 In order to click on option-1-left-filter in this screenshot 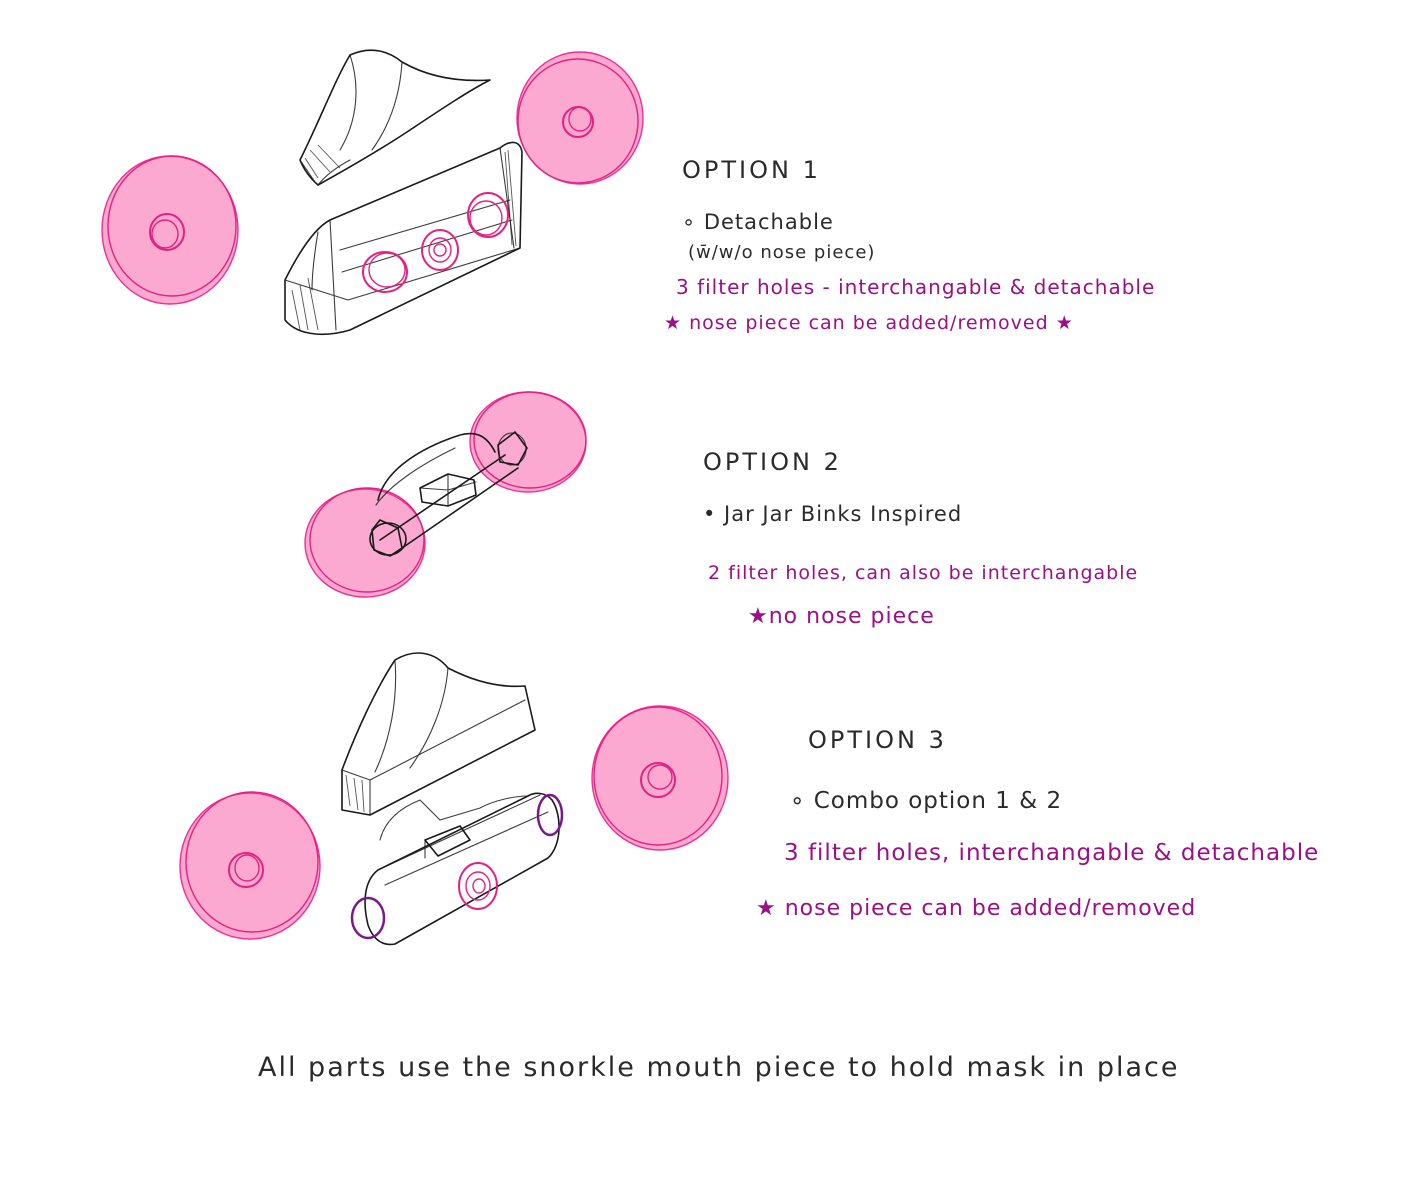, I will do `click(170, 230)`.